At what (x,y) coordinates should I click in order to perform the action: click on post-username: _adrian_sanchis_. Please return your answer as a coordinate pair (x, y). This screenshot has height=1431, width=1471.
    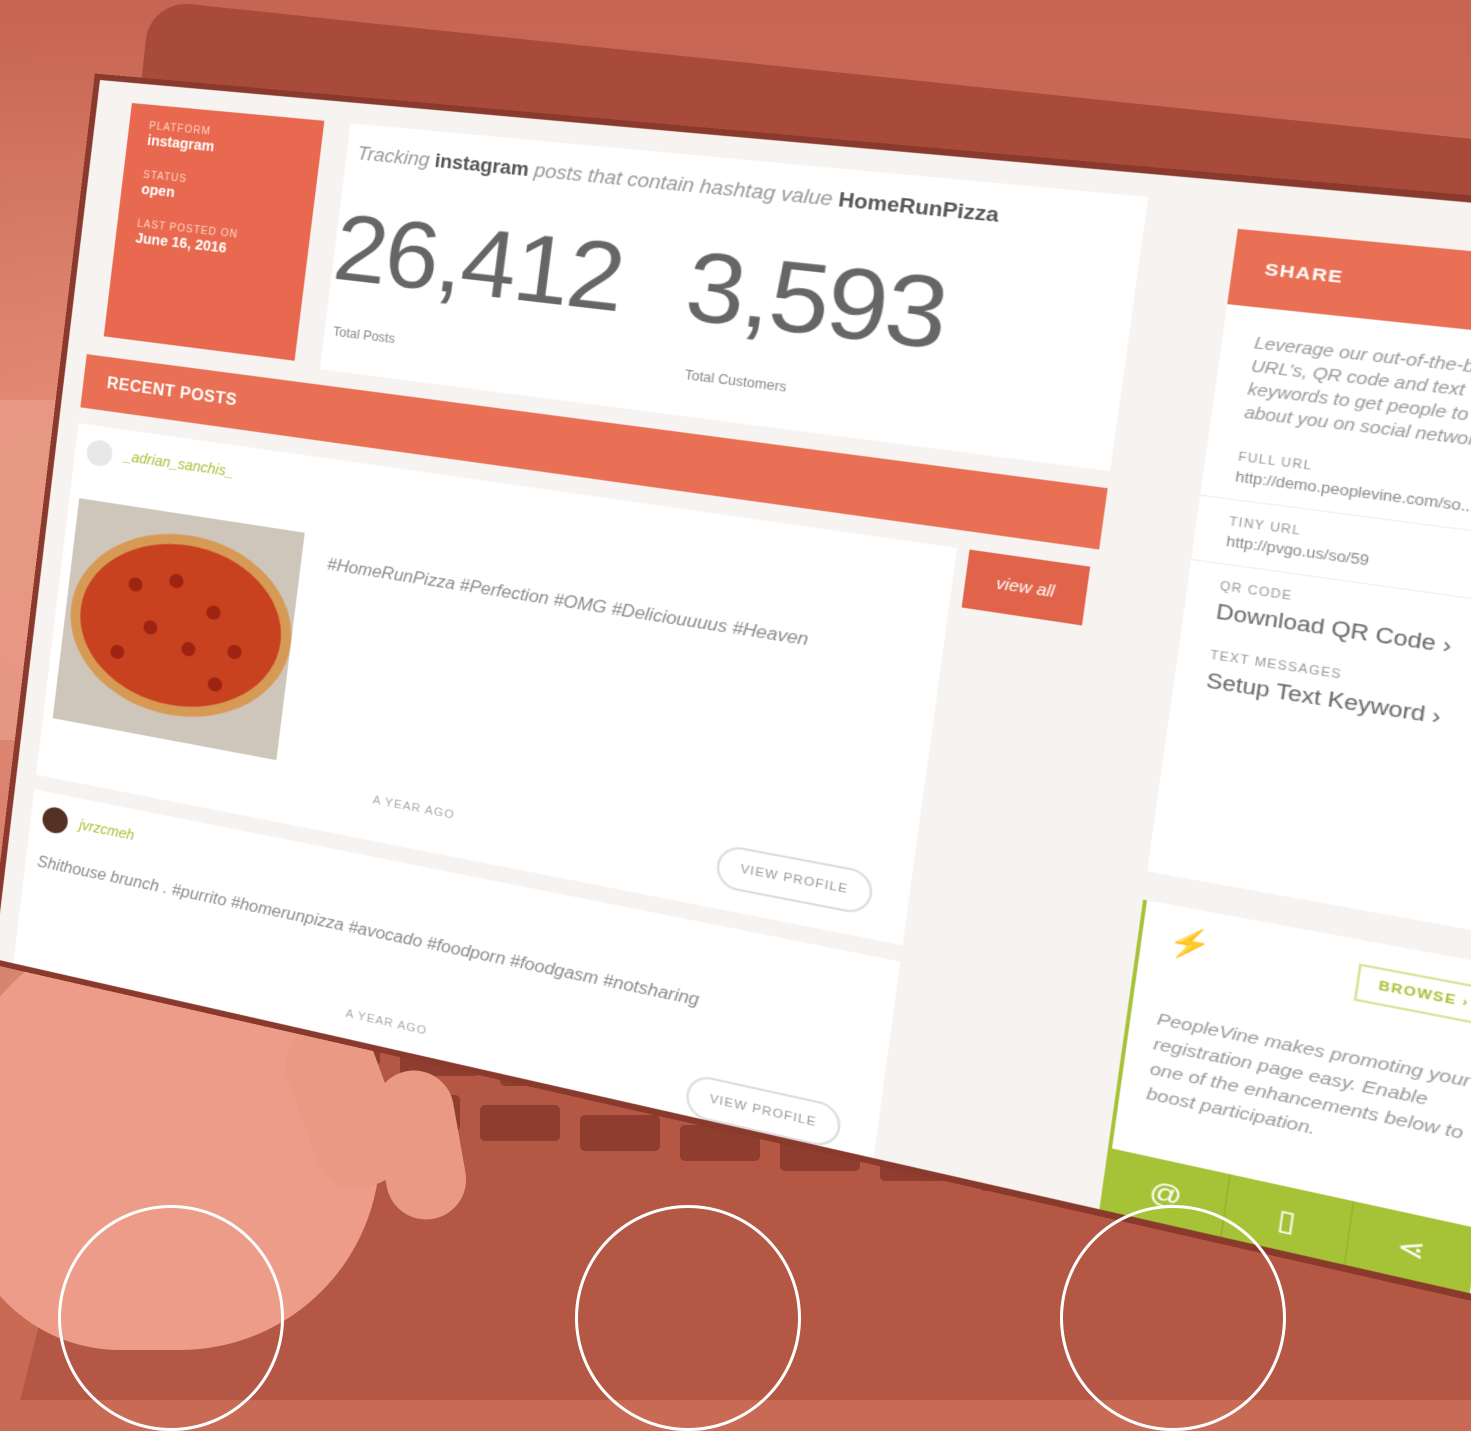
    Looking at the image, I should click on (179, 464).